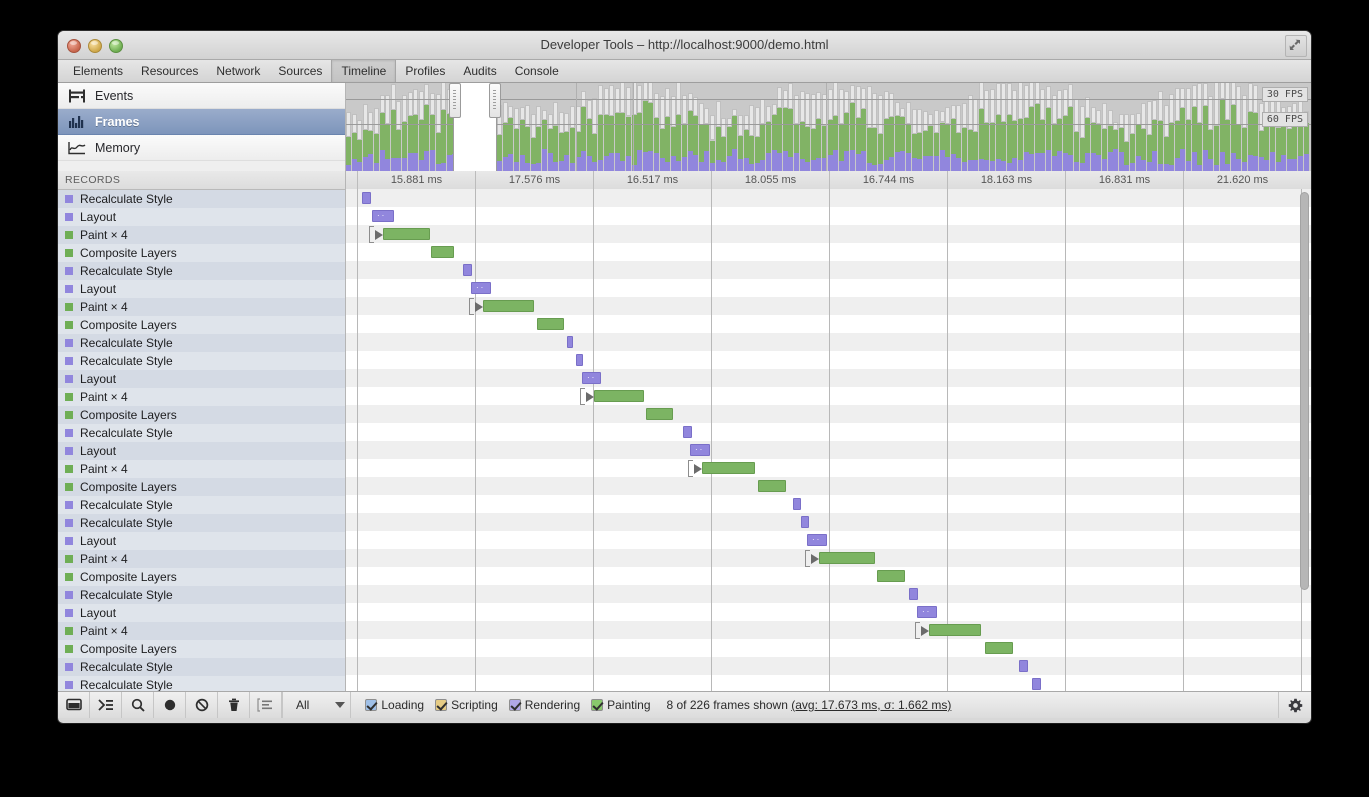  Describe the element at coordinates (238, 71) in the screenshot. I see `tab-network: Network` at that location.